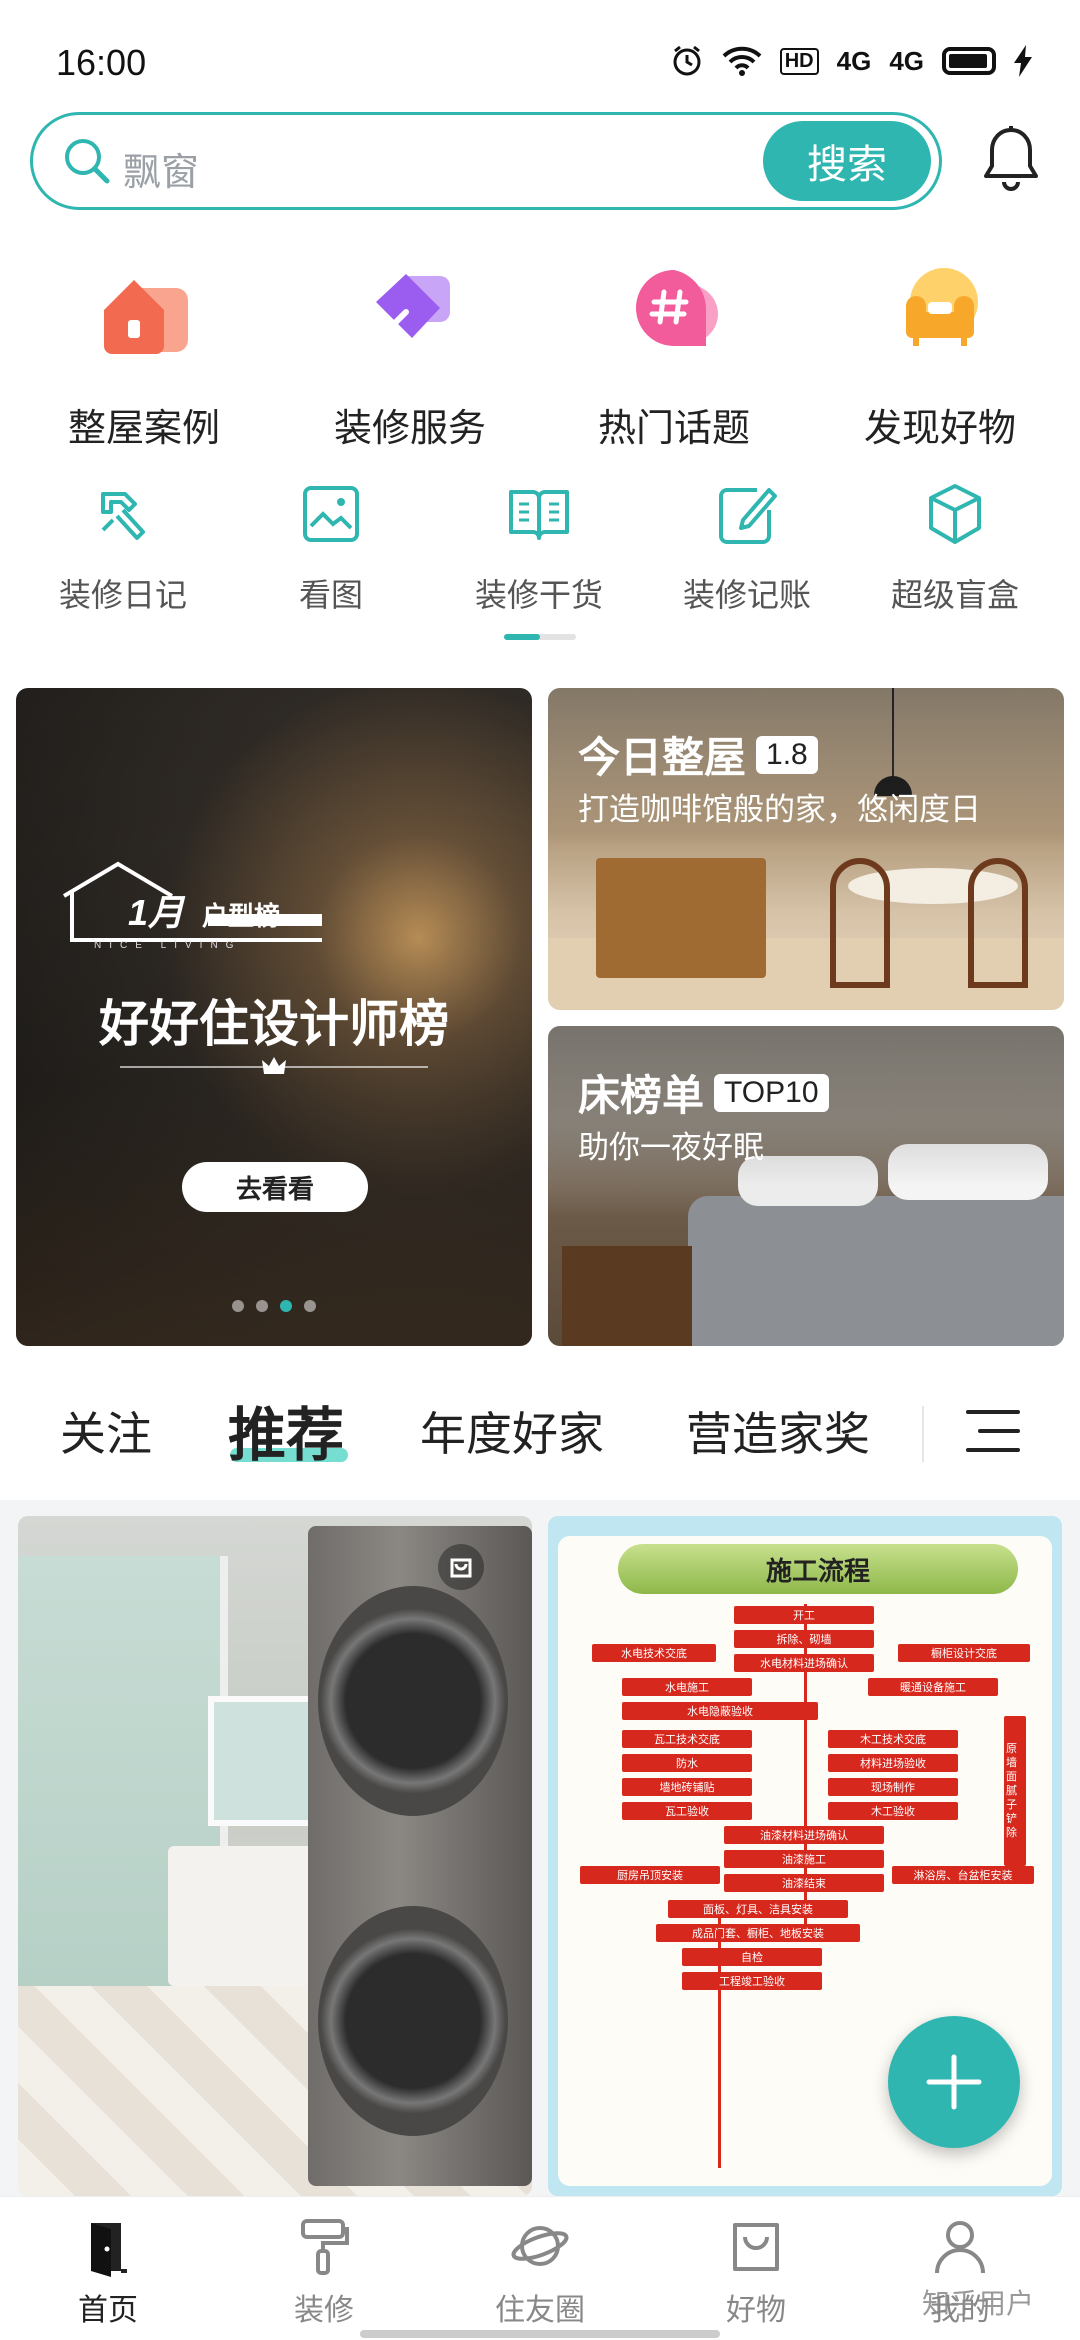 This screenshot has height=2340, width=1080. What do you see at coordinates (933, 1687) in the screenshot?
I see `flow-step: 暖通设备施工` at bounding box center [933, 1687].